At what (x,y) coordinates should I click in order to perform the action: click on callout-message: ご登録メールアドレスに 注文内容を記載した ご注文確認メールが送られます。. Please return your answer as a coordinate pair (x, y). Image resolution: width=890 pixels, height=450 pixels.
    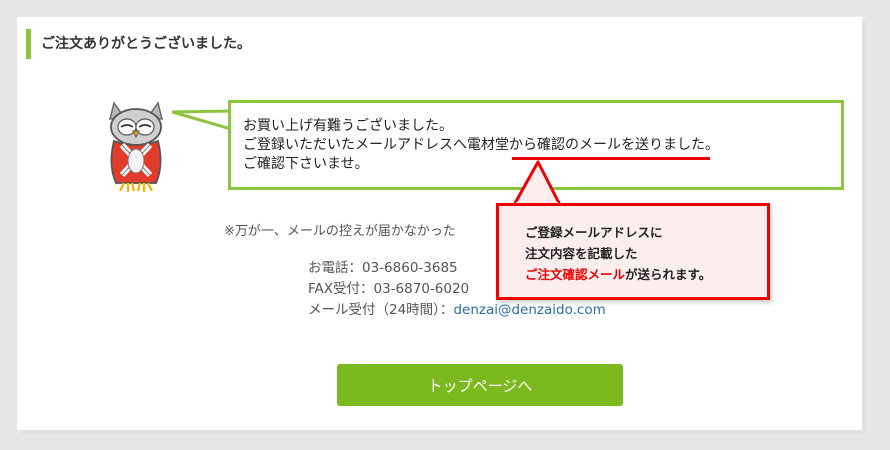
    Looking at the image, I should click on (618, 253).